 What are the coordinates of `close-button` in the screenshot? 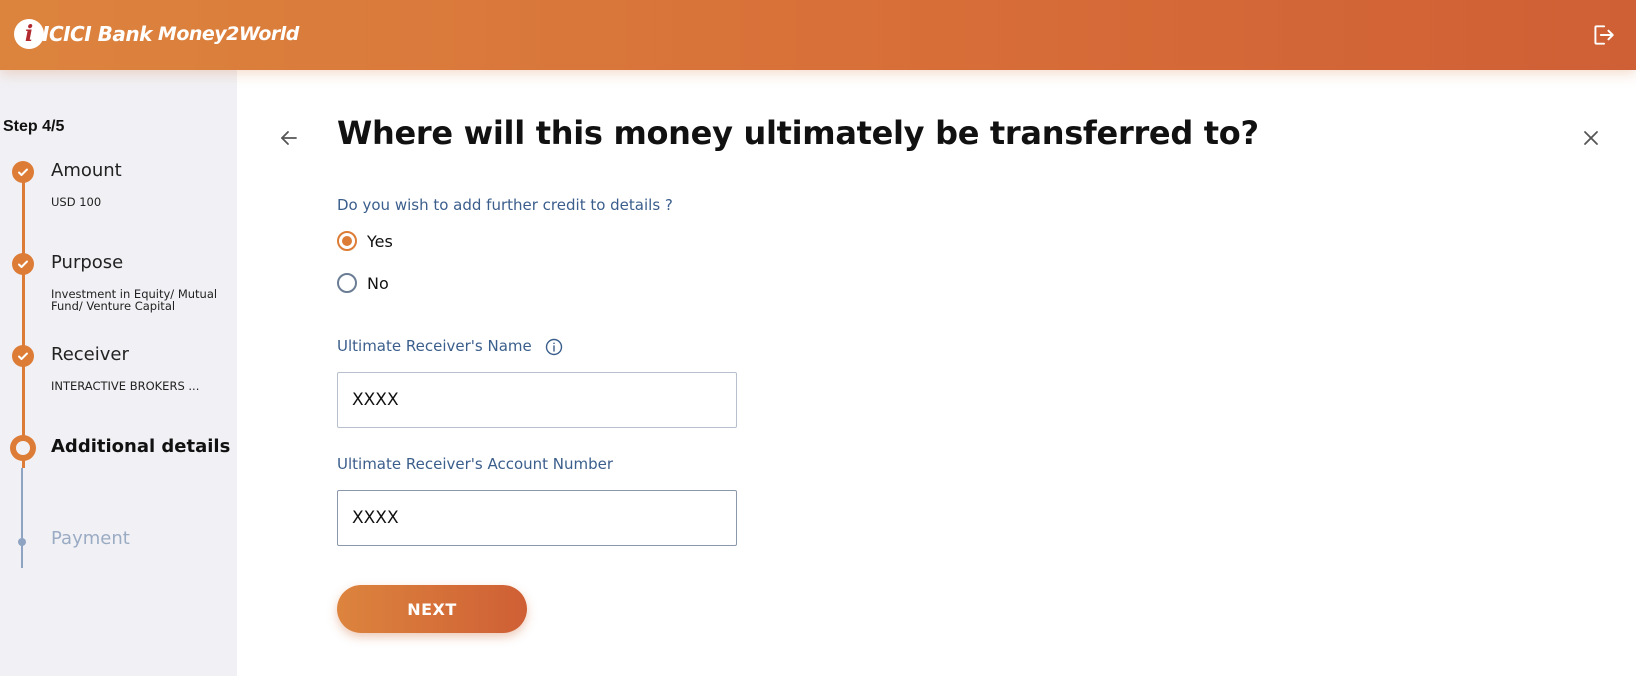 It's located at (1591, 138).